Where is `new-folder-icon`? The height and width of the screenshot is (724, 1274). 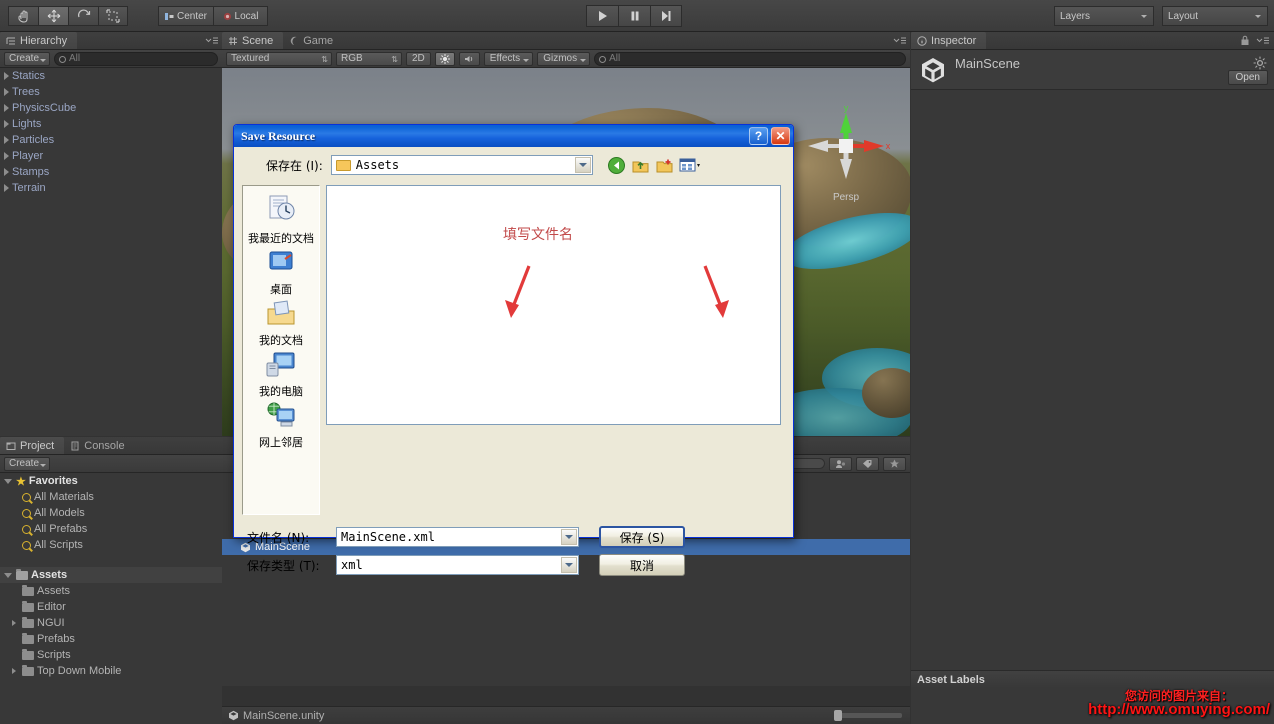 new-folder-icon is located at coordinates (664, 165).